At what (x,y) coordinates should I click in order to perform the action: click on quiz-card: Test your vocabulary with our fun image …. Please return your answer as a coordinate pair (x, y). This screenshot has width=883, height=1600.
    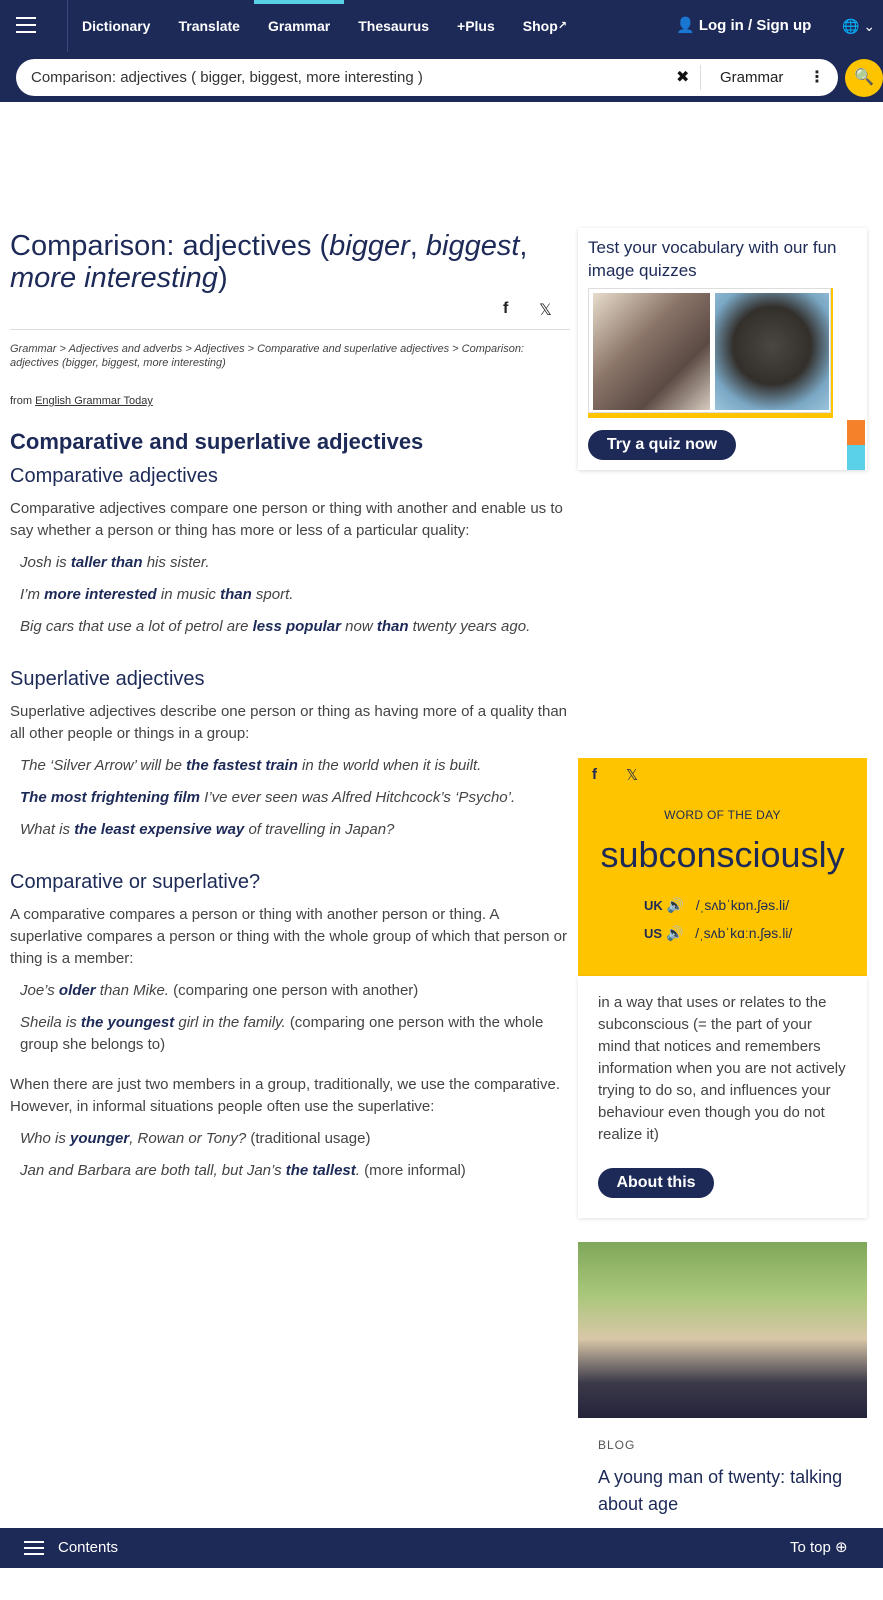
    Looking at the image, I should click on (722, 349).